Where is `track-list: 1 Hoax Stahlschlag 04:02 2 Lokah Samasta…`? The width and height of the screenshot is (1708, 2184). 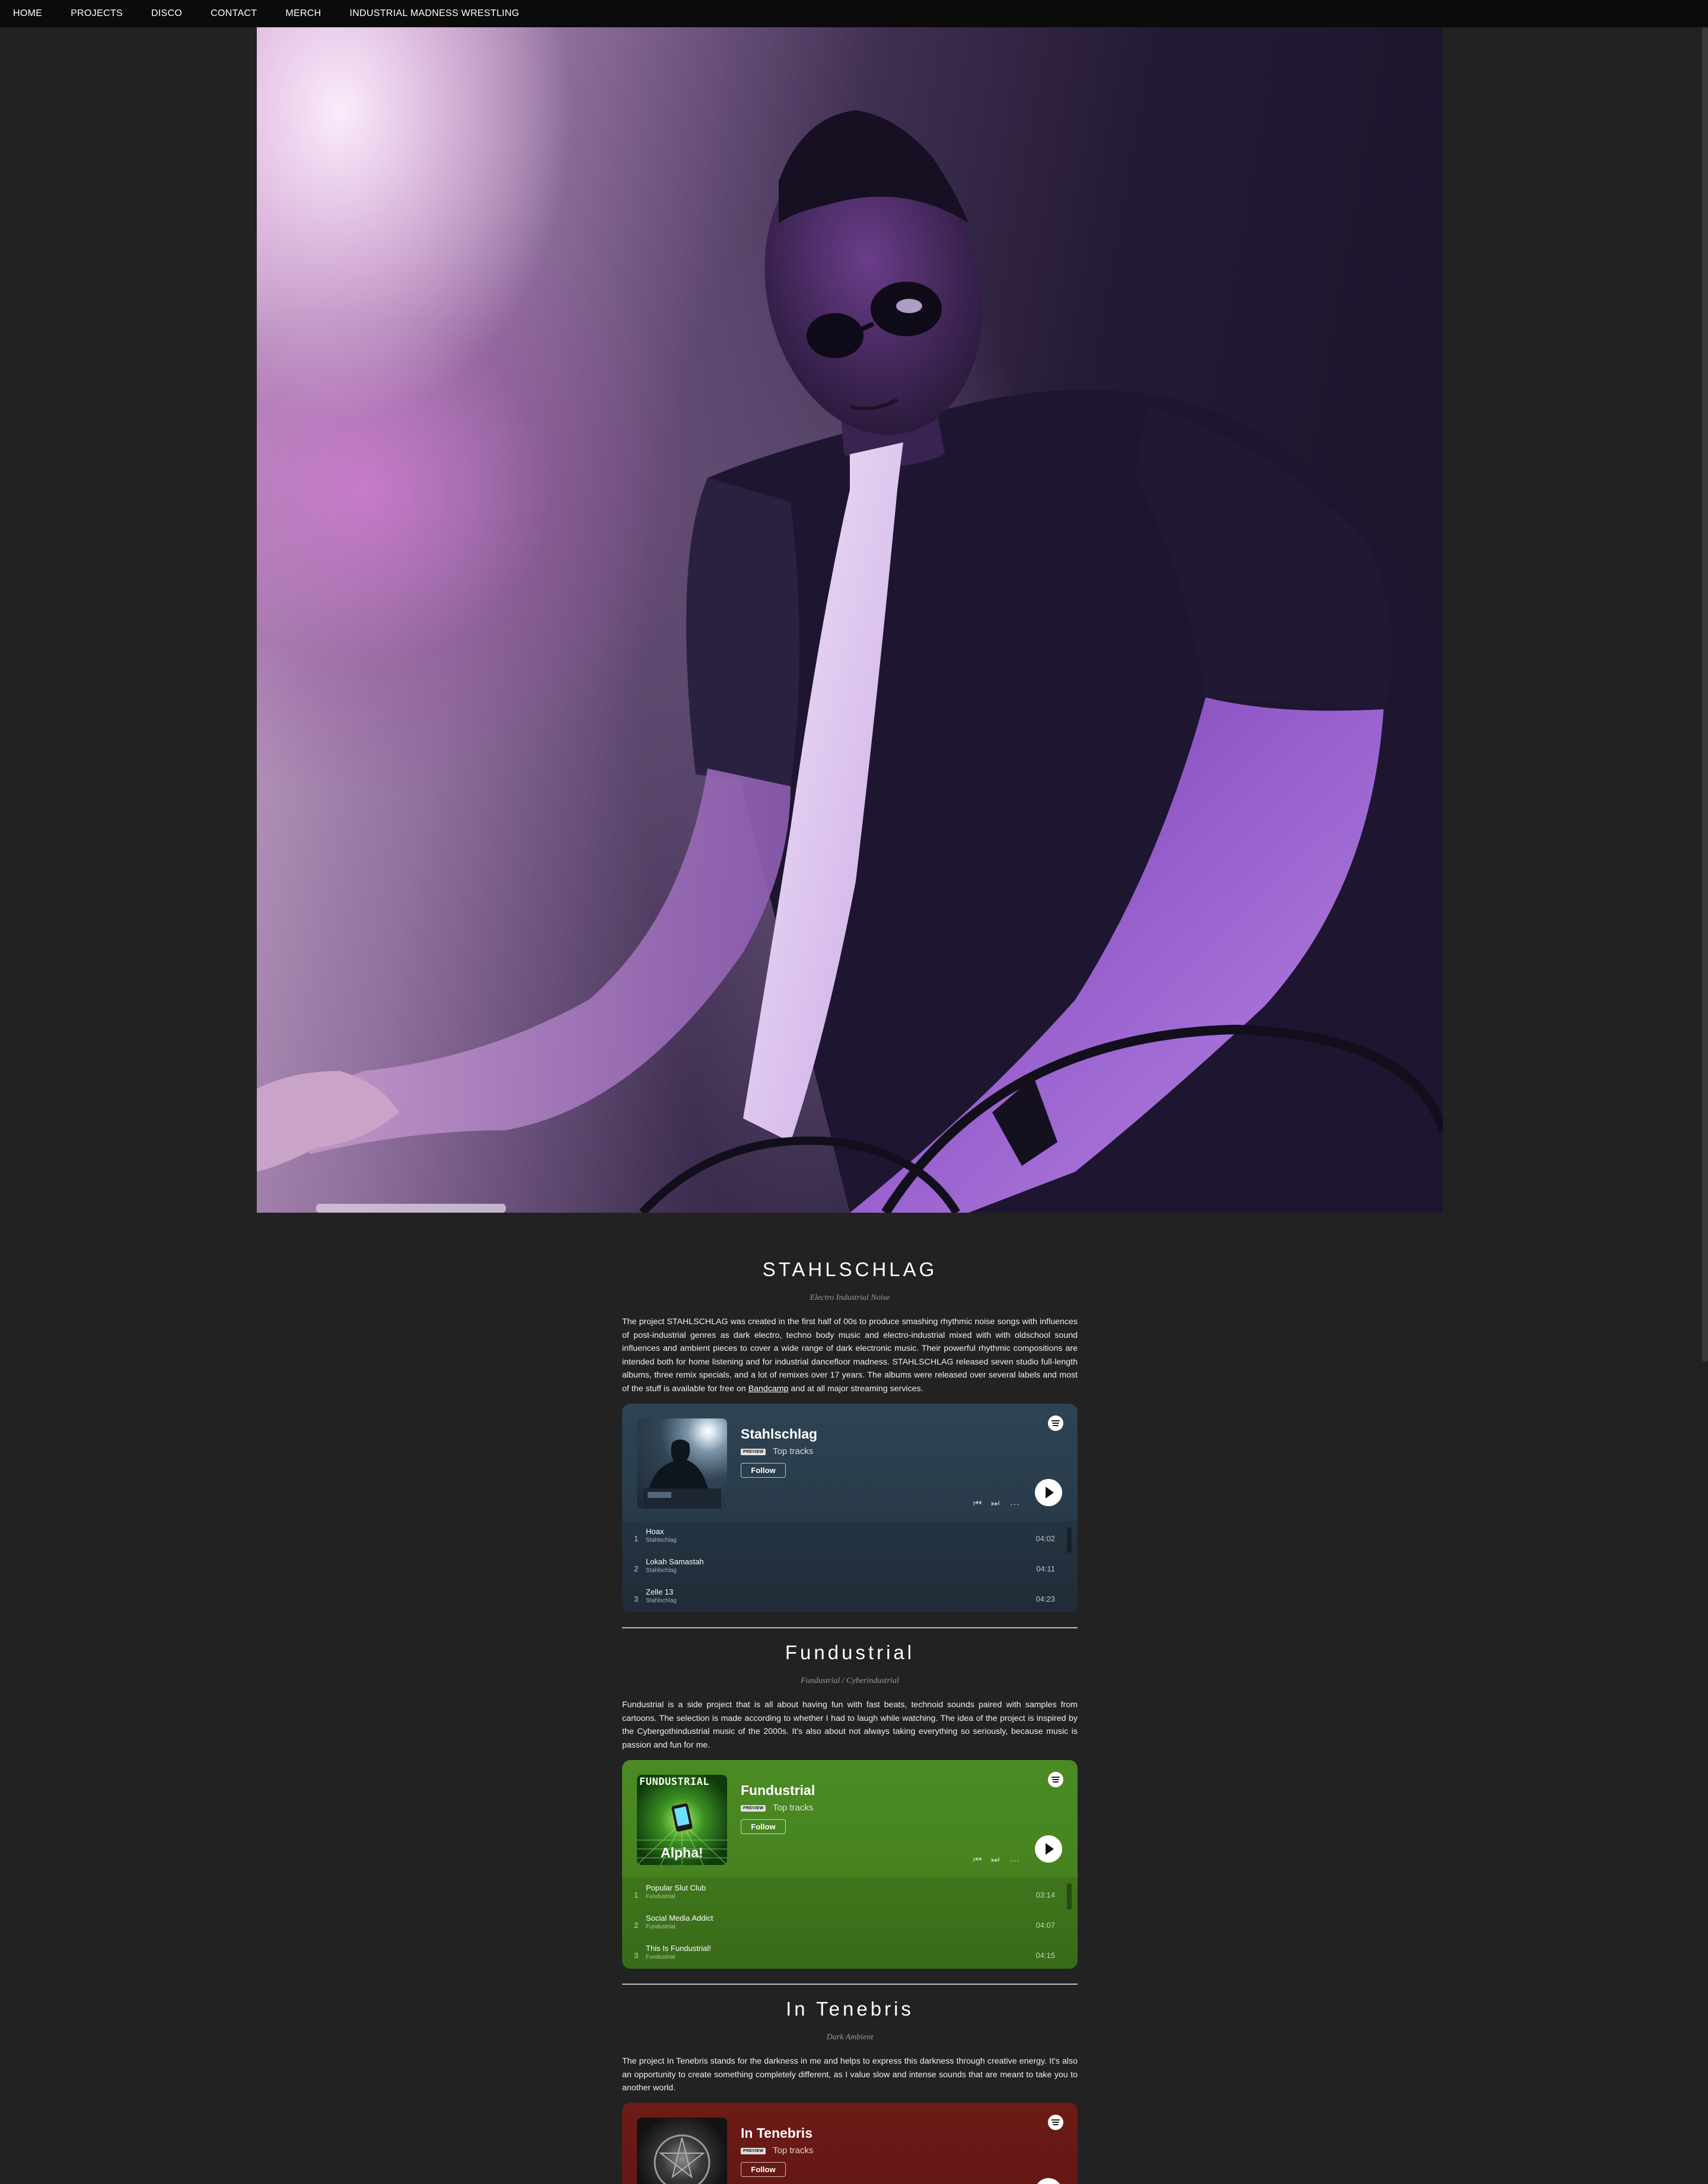 track-list: 1 Hoax Stahlschlag 04:02 2 Lokah Samasta… is located at coordinates (850, 1566).